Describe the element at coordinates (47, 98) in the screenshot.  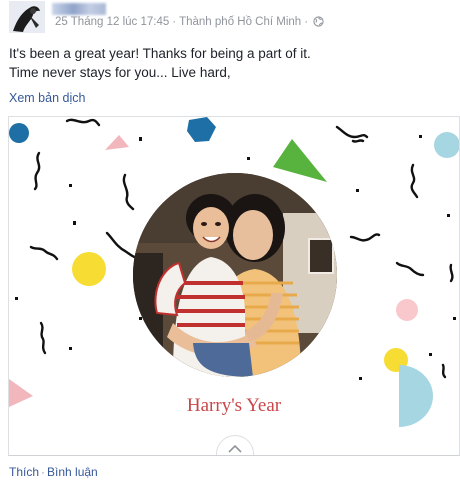
I see `see-translation-link: Xem bản dịch` at that location.